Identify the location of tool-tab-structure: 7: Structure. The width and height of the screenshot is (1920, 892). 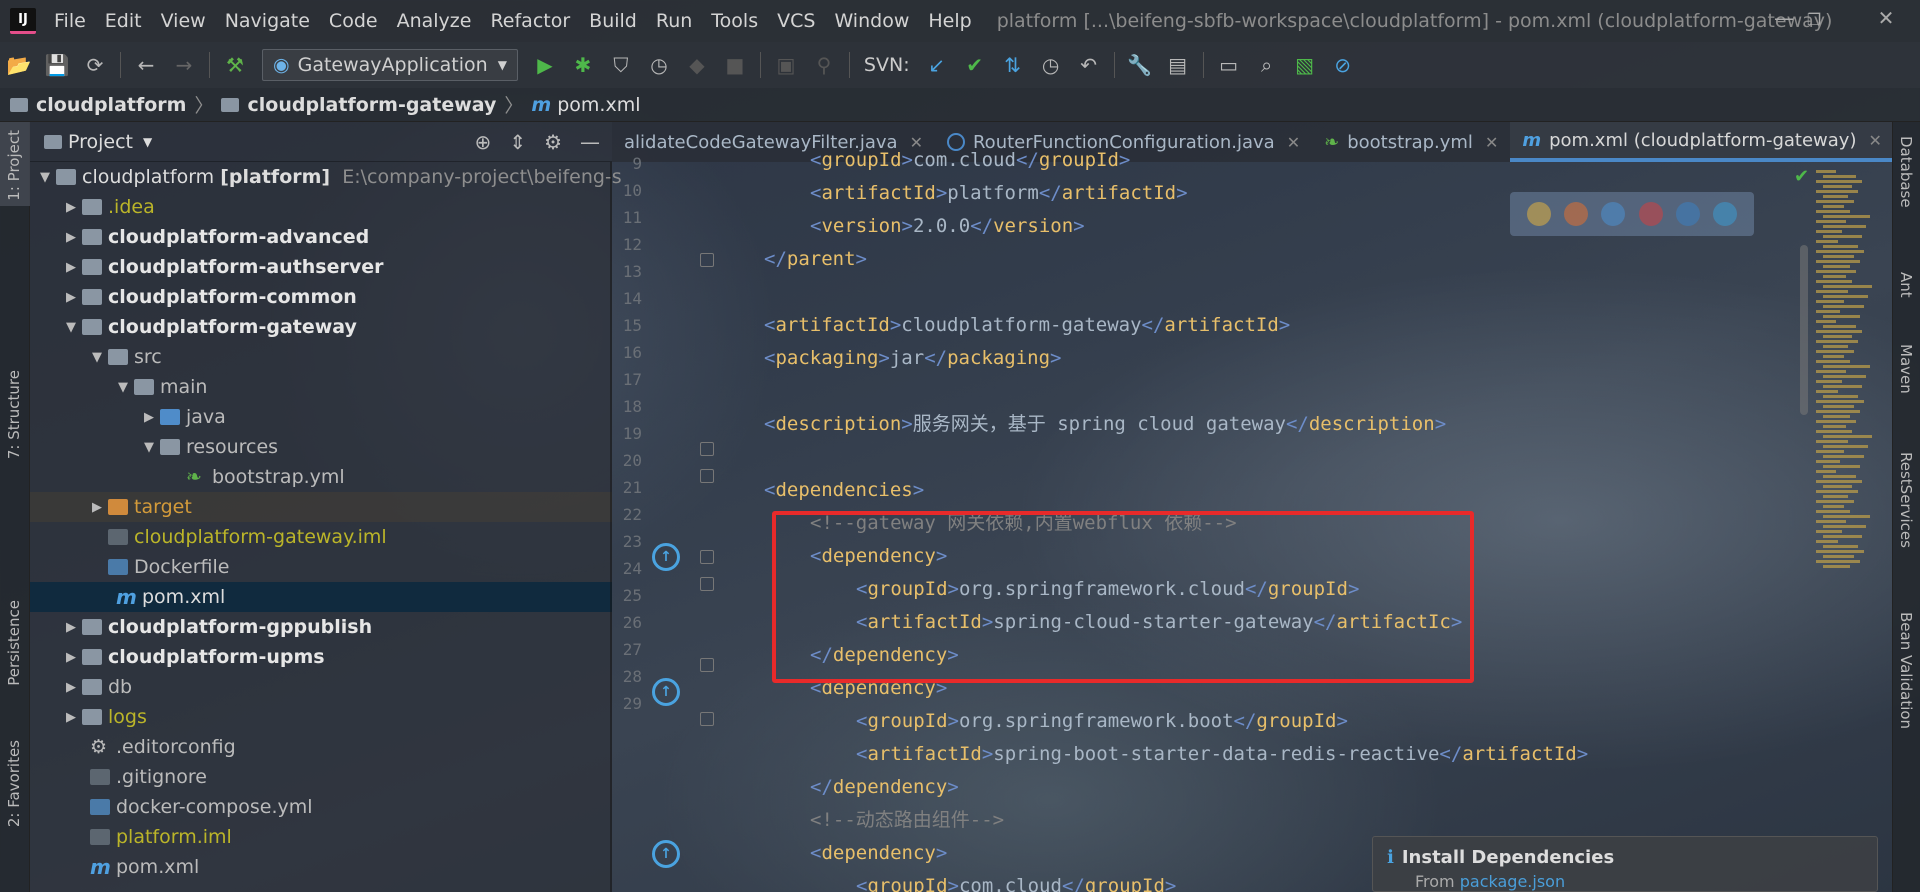
(14, 414).